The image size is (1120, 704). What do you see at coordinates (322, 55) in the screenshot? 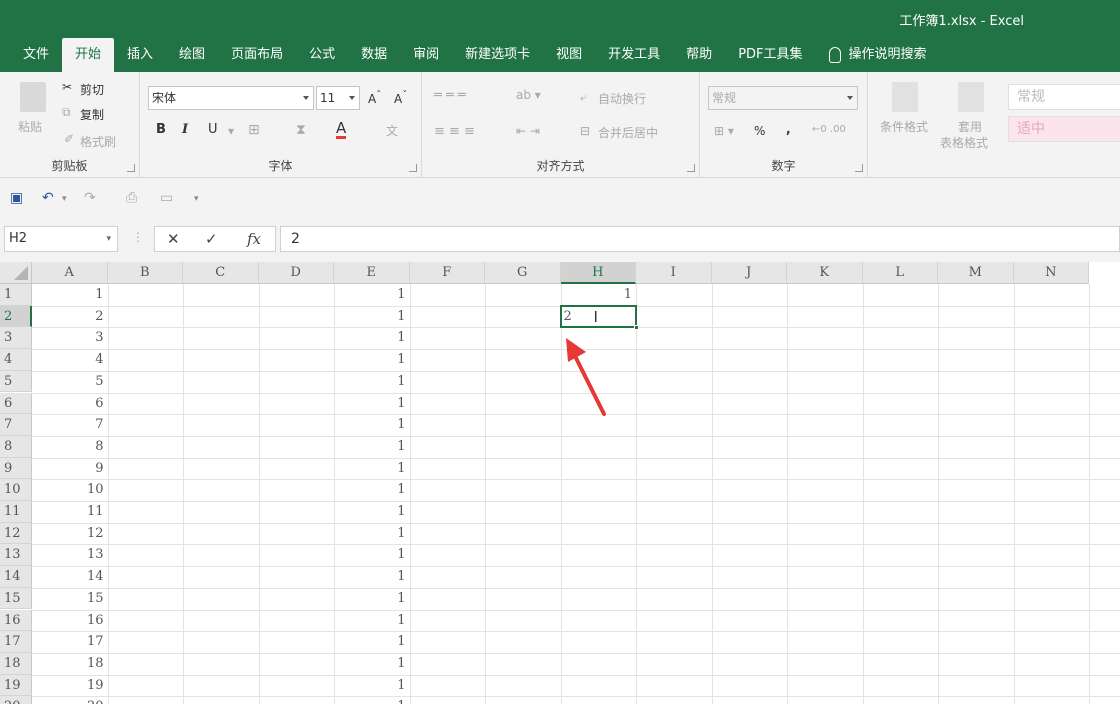
I see `tab-formulas: 公式` at bounding box center [322, 55].